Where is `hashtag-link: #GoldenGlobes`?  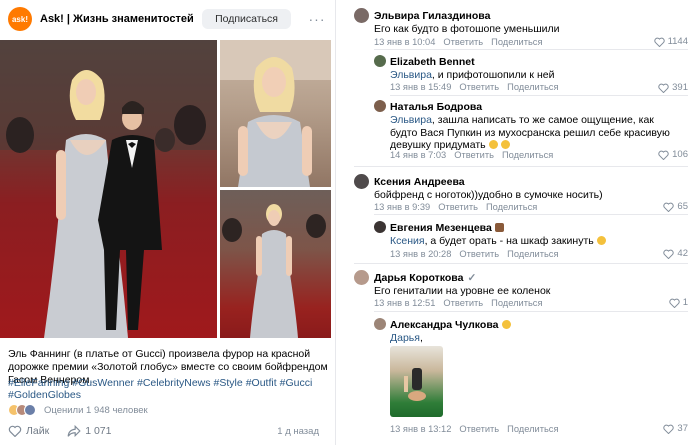 hashtag-link: #GoldenGlobes is located at coordinates (44, 395).